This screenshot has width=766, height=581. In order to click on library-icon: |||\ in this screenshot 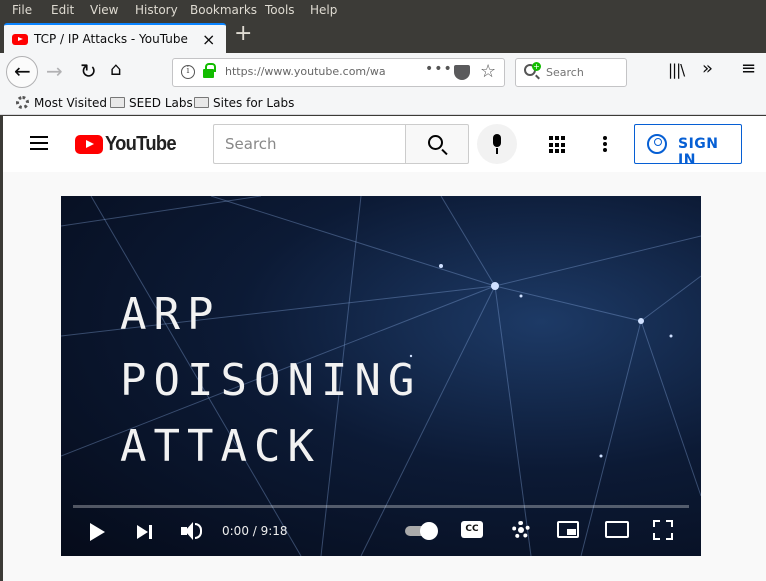, I will do `click(676, 70)`.